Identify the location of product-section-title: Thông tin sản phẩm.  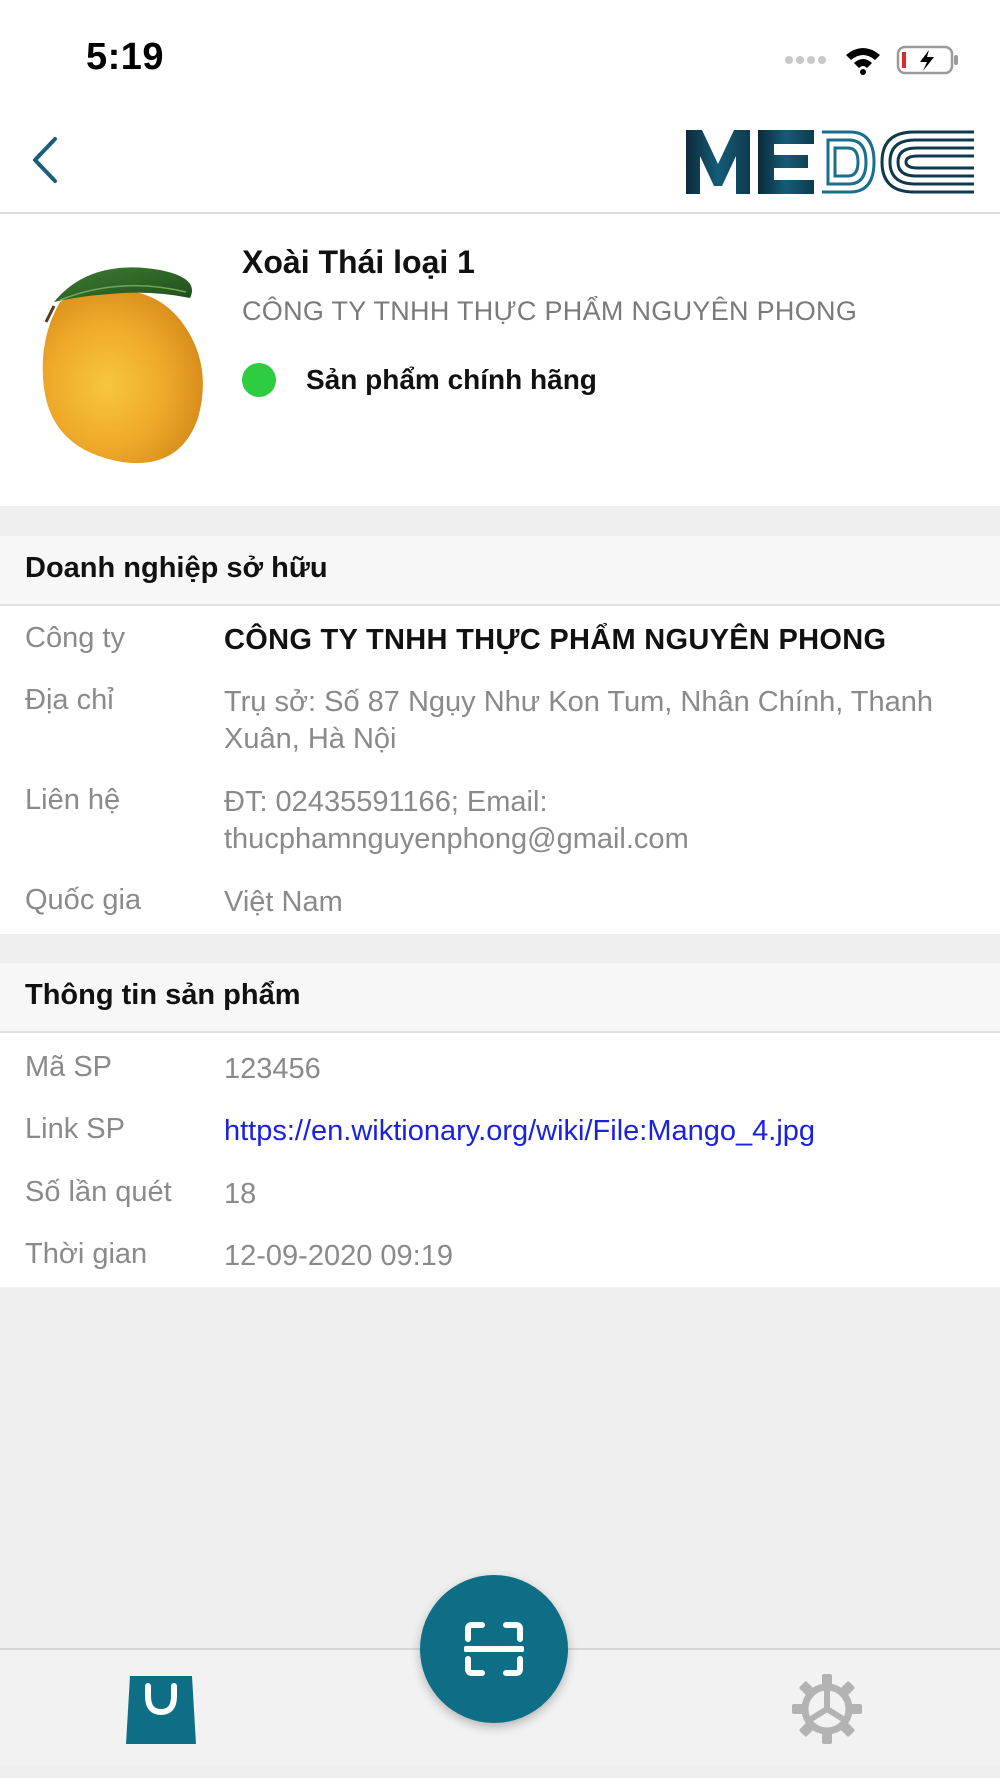
(163, 995).